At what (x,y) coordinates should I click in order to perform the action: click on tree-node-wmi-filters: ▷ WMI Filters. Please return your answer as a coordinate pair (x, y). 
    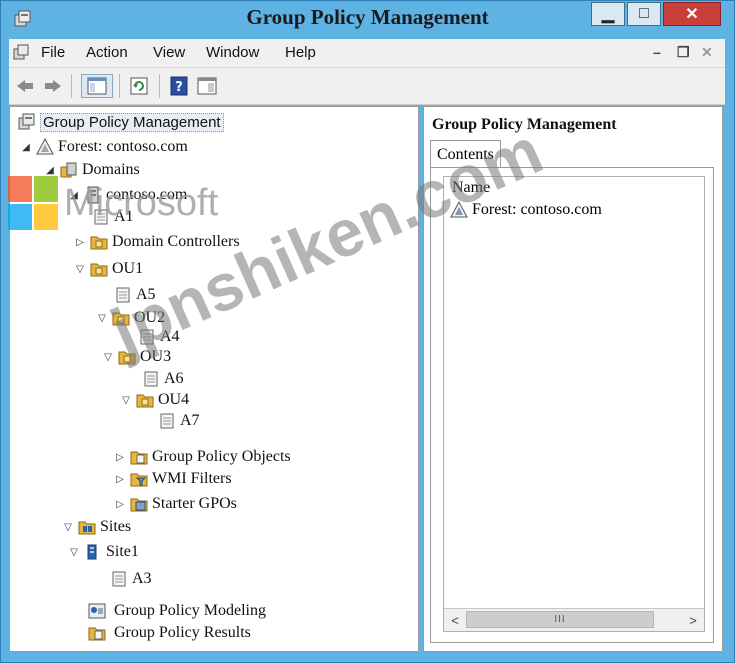
    Looking at the image, I should click on (172, 479).